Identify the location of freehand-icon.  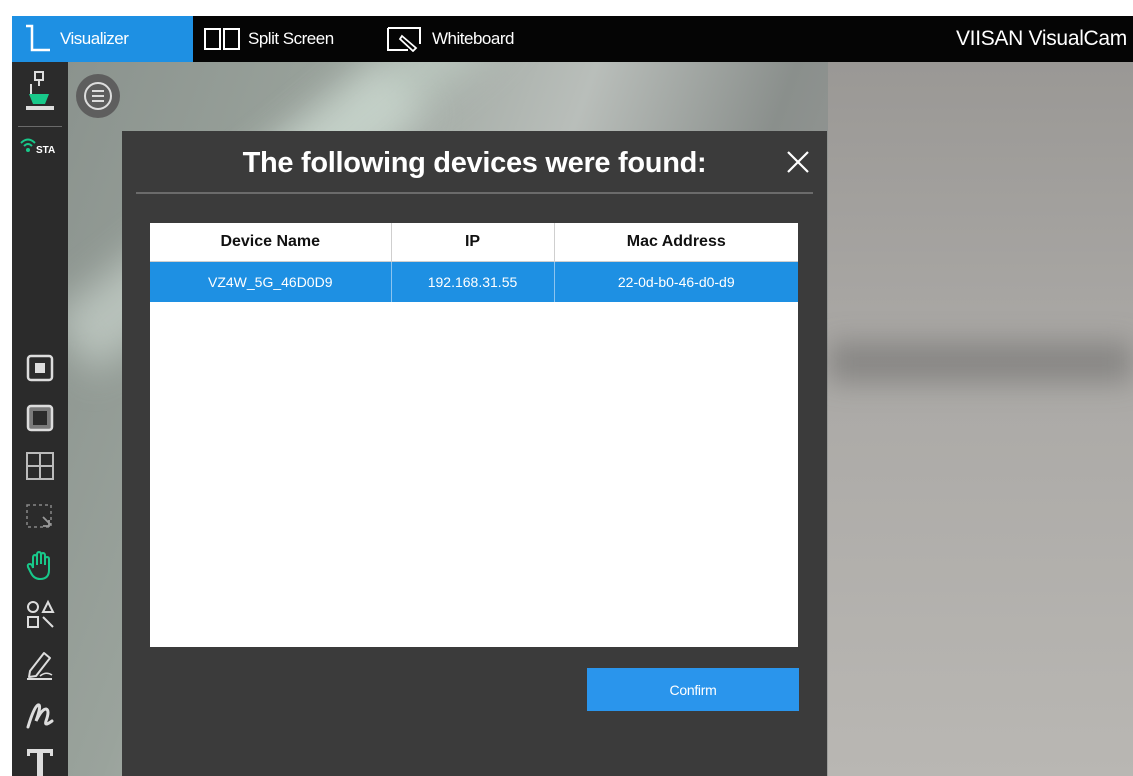
(40, 716).